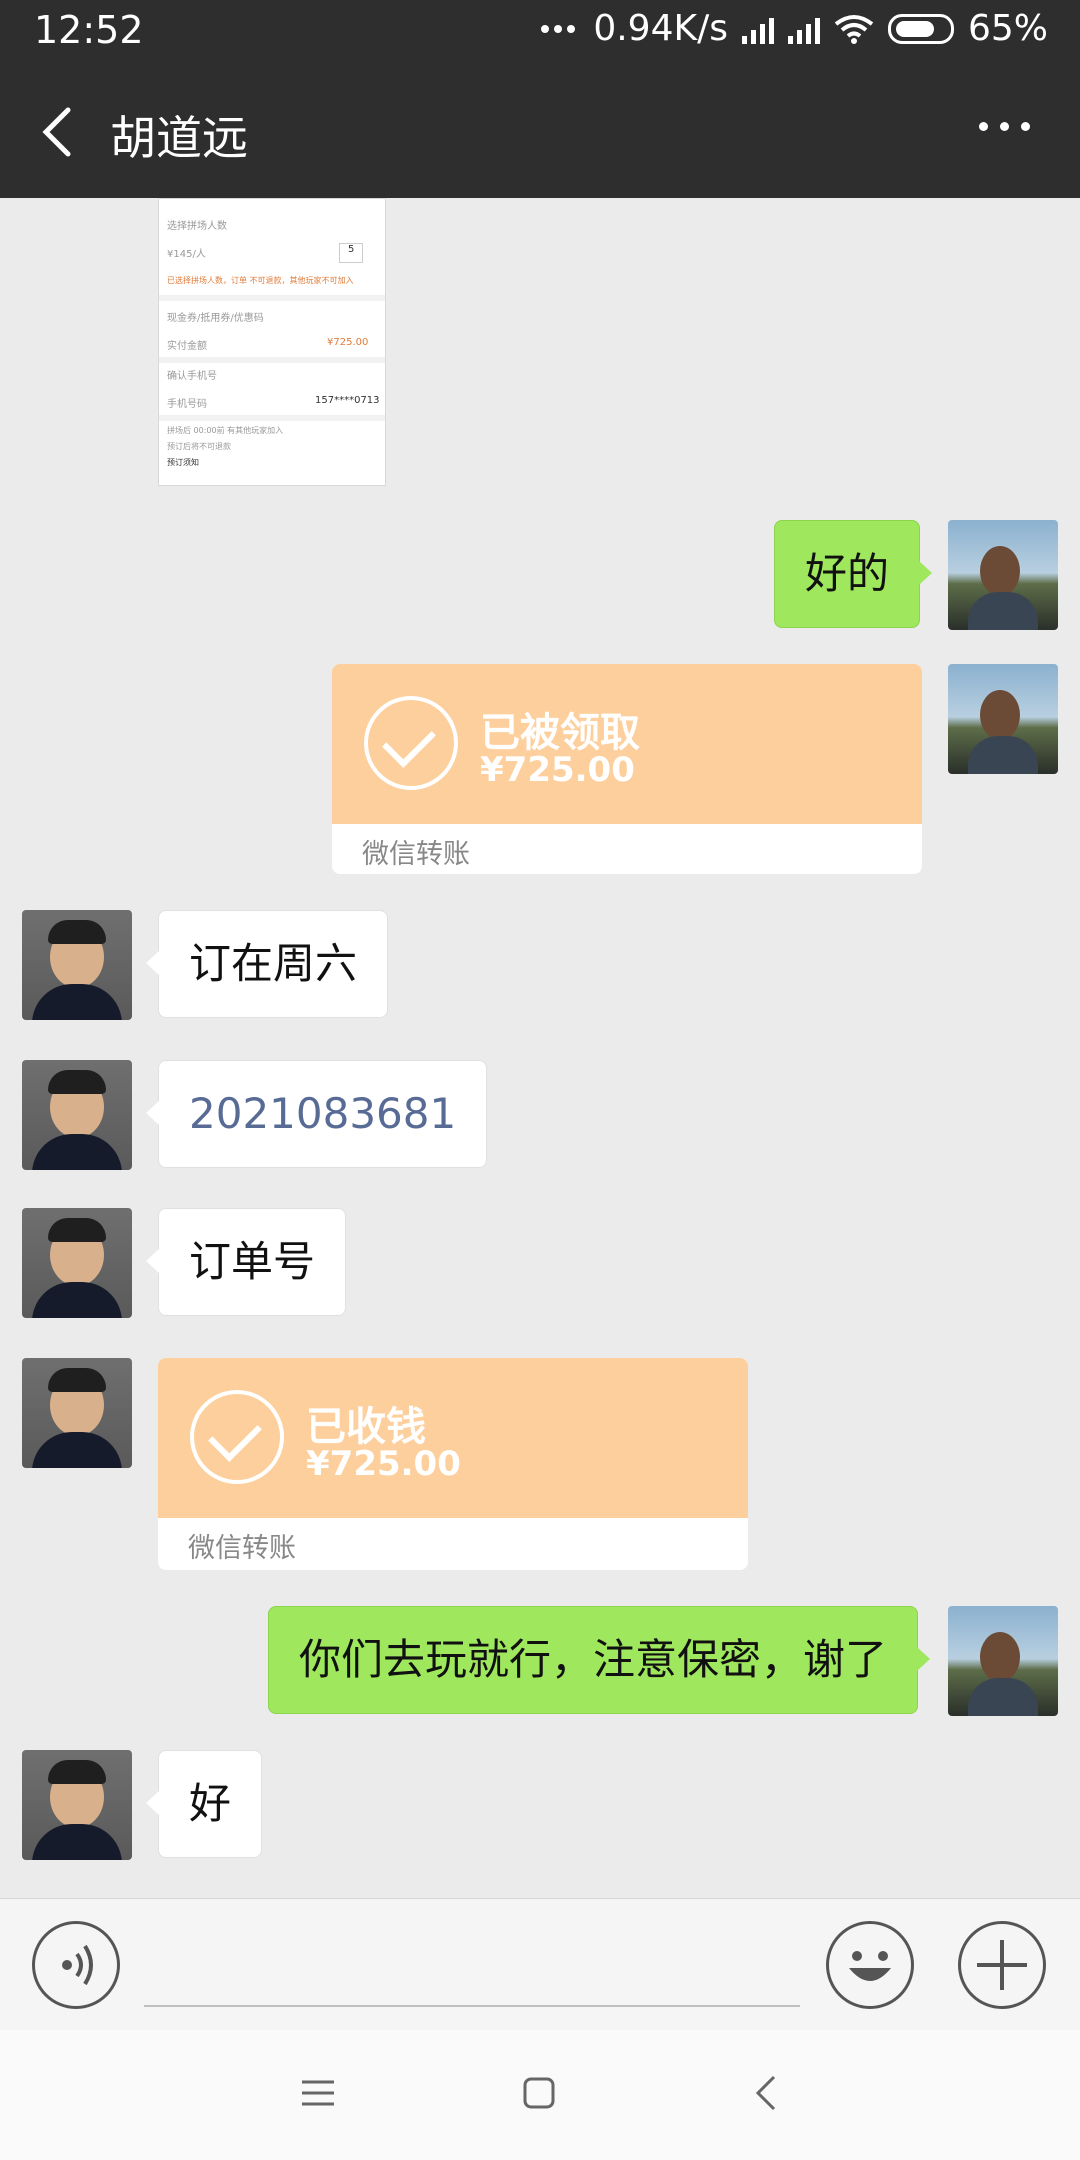  I want to click on menu-icon, so click(318, 2093).